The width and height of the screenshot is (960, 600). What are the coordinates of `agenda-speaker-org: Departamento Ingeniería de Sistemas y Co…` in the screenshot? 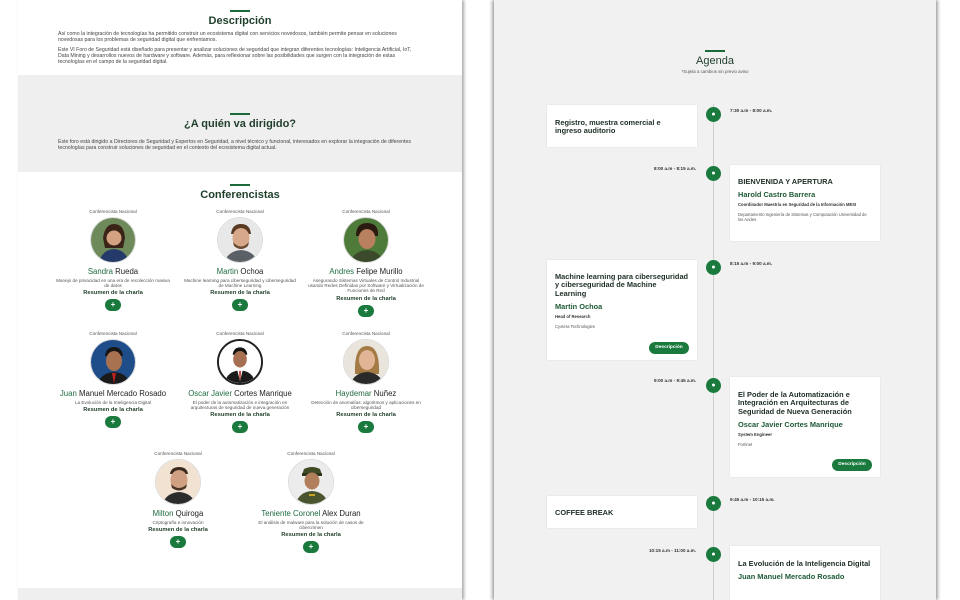 It's located at (802, 217).